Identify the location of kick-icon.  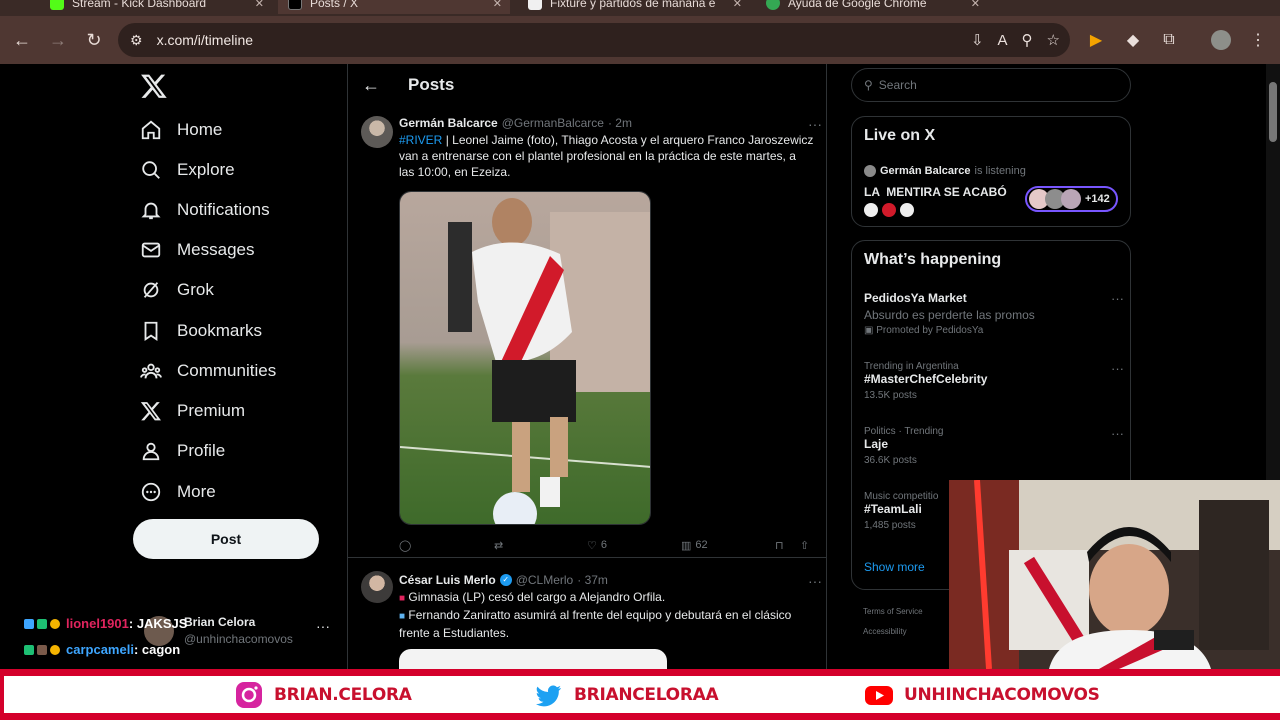
(57, 5).